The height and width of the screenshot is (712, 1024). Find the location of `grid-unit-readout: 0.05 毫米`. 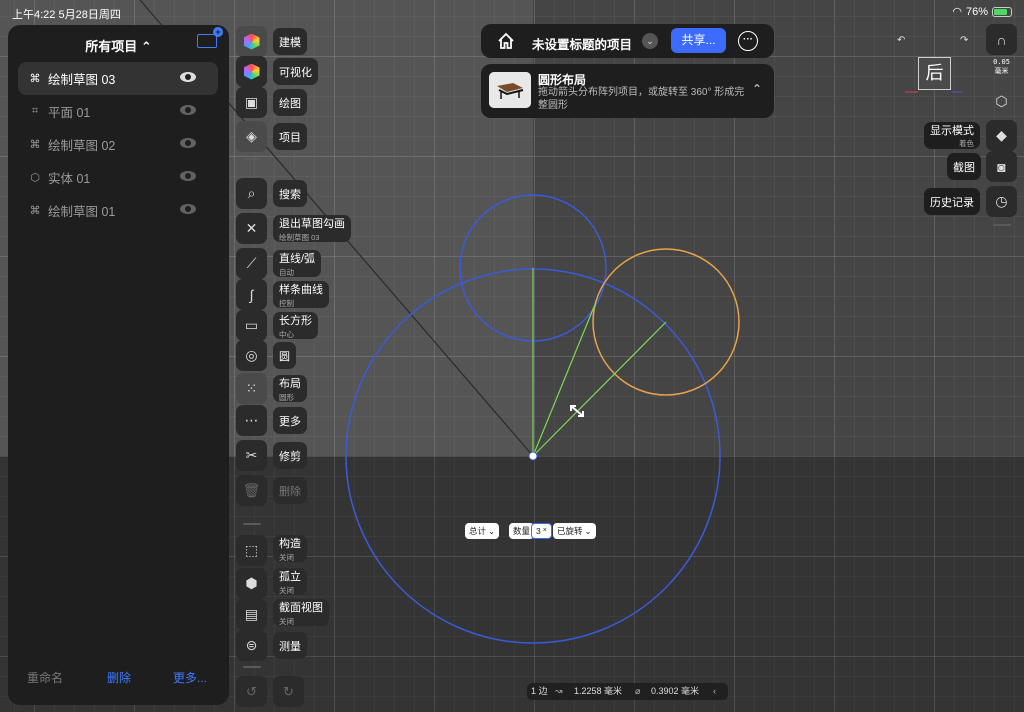

grid-unit-readout: 0.05 毫米 is located at coordinates (1001, 71).